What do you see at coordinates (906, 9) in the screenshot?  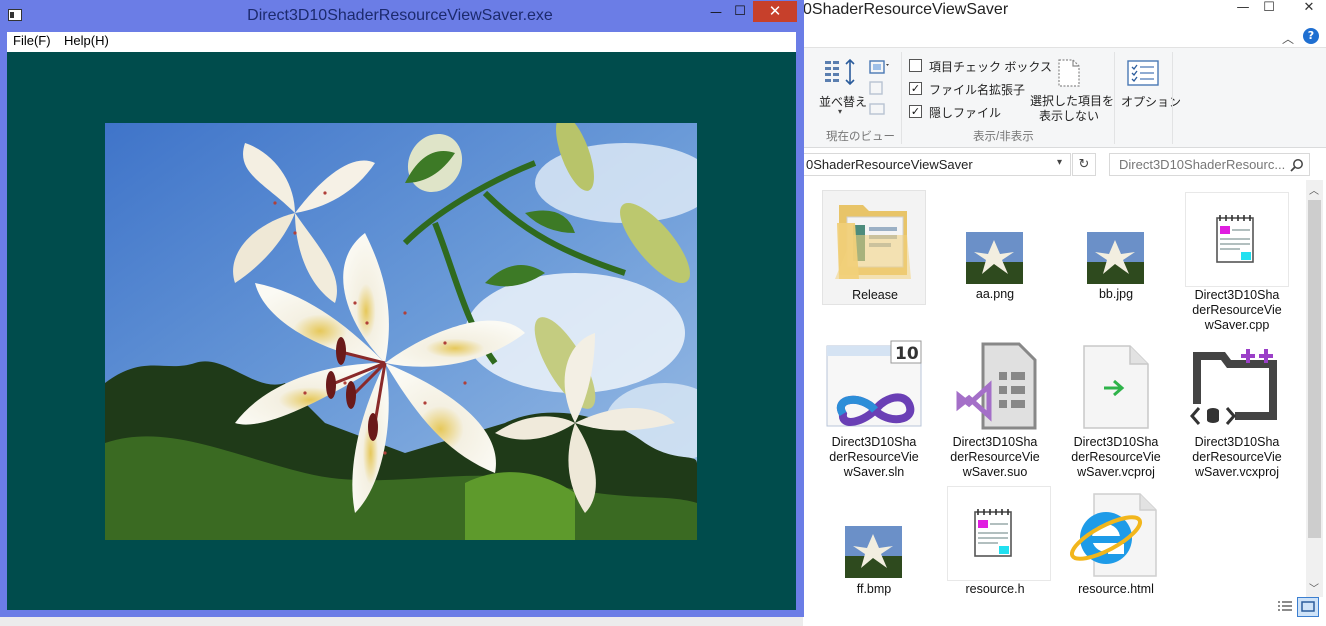 I see `explorer-title: 0ShaderResourceViewSaver` at bounding box center [906, 9].